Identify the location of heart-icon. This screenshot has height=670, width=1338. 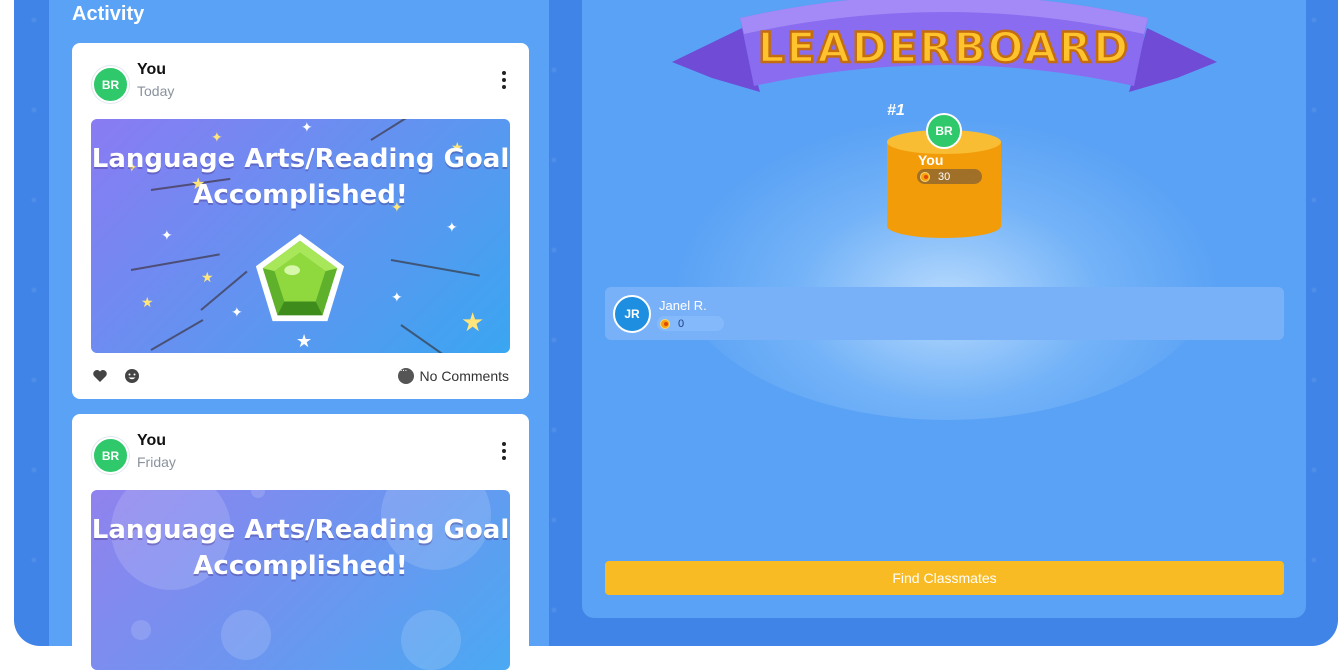
(100, 376).